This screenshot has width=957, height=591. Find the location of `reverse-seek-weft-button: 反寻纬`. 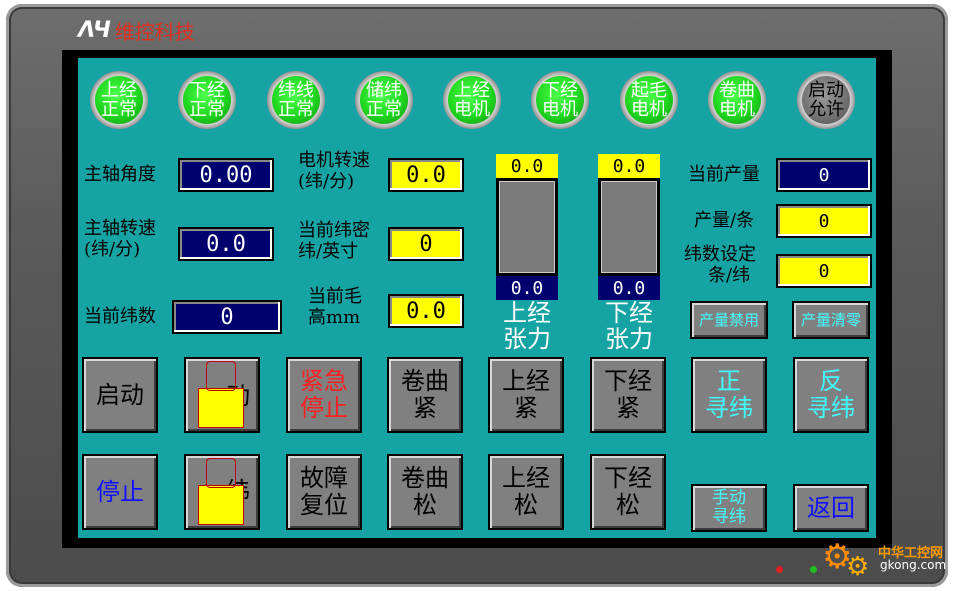

reverse-seek-weft-button: 反寻纬 is located at coordinates (831, 395).